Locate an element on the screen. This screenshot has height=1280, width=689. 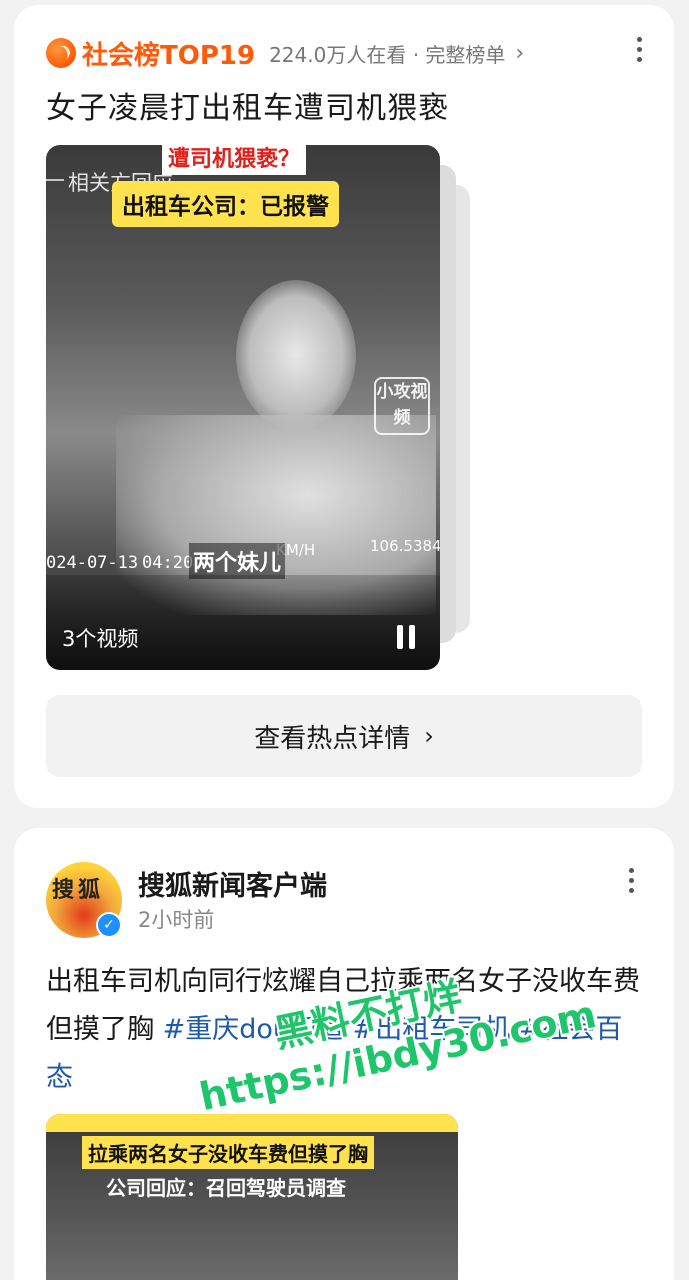
detail-button-label: 查看热点详情 is located at coordinates (332, 738).